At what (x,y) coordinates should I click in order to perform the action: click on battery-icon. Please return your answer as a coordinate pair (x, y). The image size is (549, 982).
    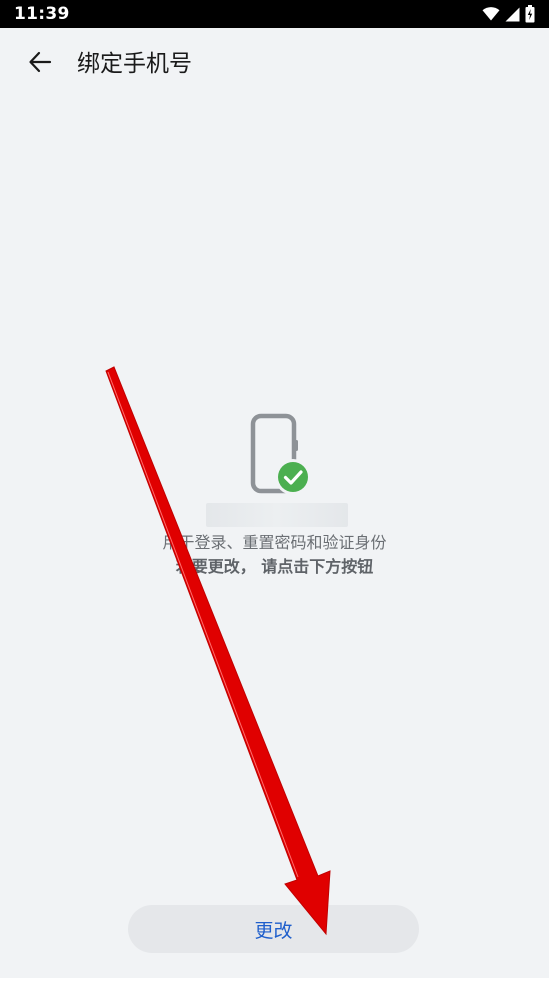
    Looking at the image, I should click on (530, 14).